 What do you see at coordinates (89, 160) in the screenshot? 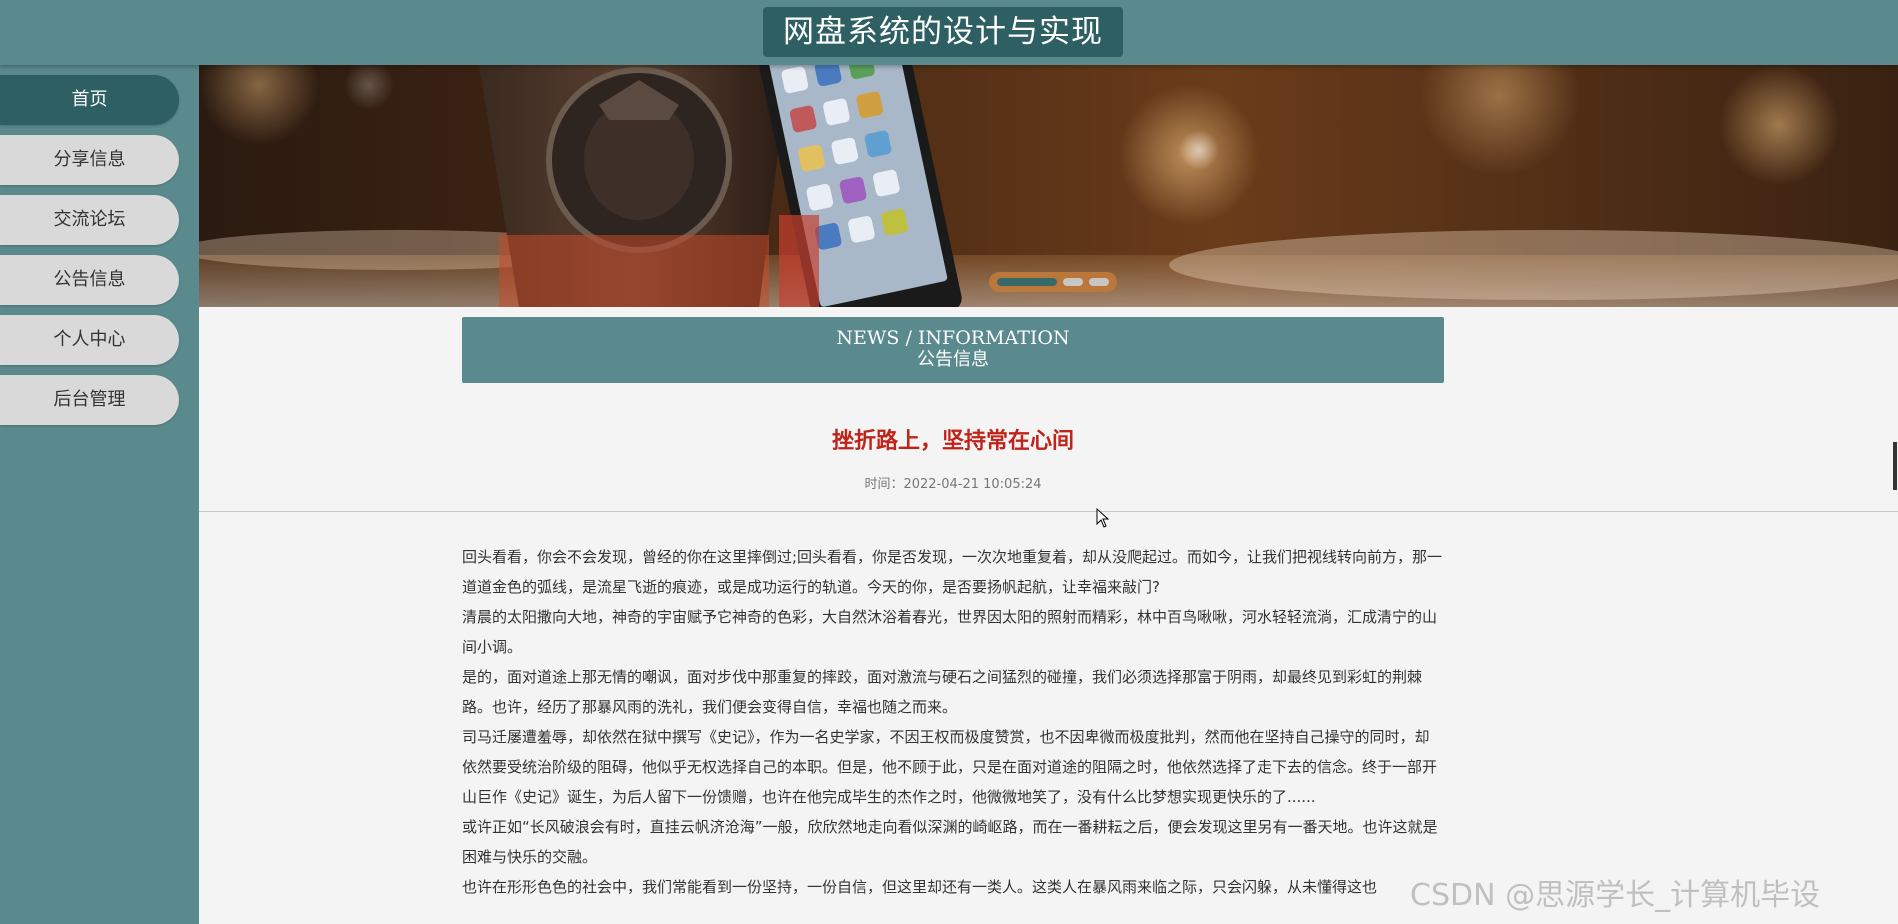
I see `sidebar-item-share-info: 分享信息` at bounding box center [89, 160].